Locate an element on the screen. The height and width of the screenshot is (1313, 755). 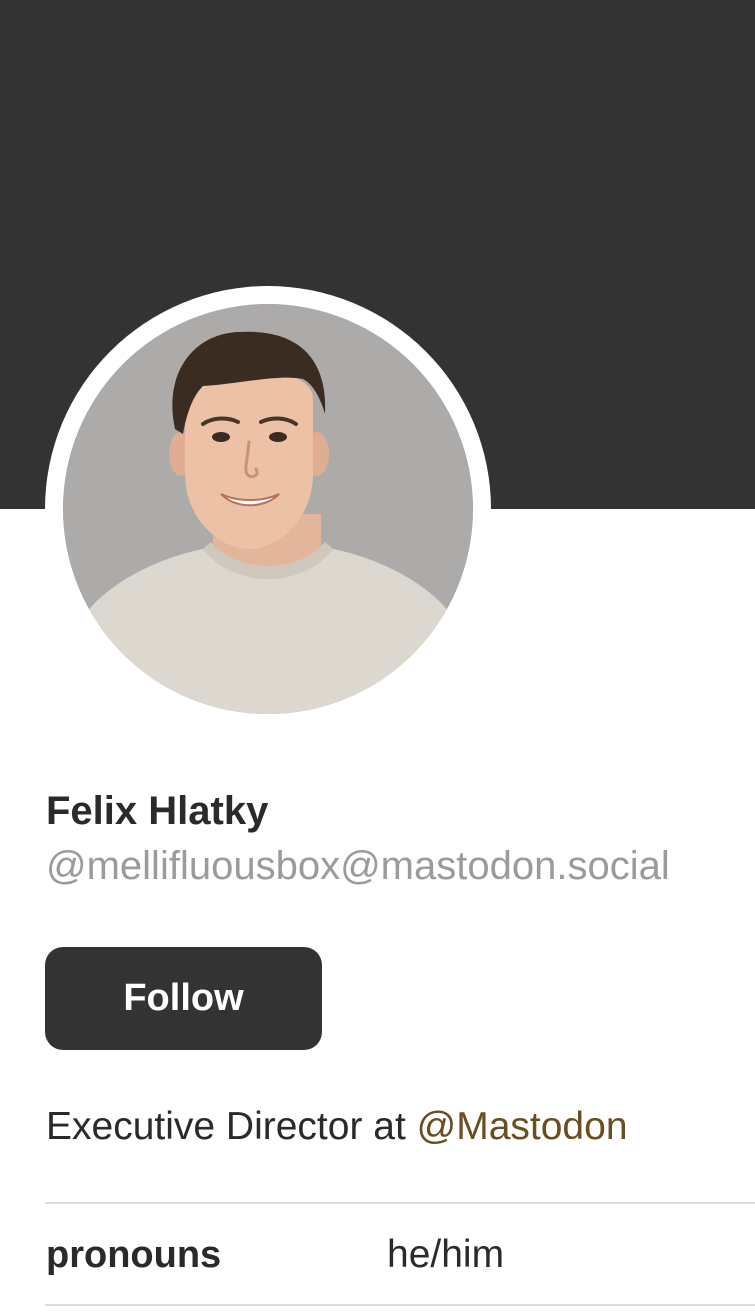
profile-field-value: he/him is located at coordinates (446, 1254).